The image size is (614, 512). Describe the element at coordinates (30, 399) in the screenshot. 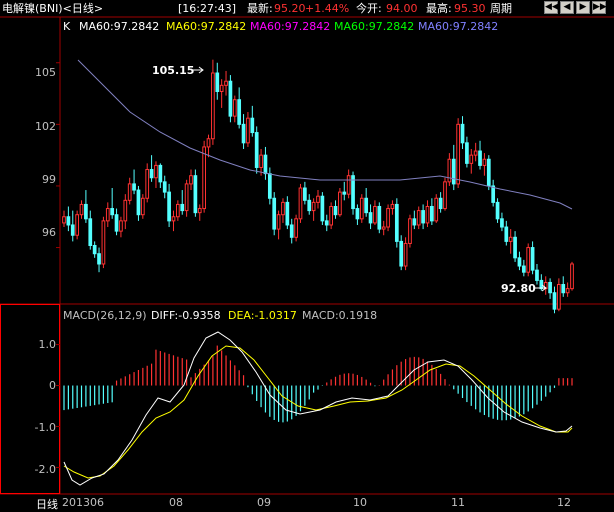

I see `macd-axis-box` at that location.